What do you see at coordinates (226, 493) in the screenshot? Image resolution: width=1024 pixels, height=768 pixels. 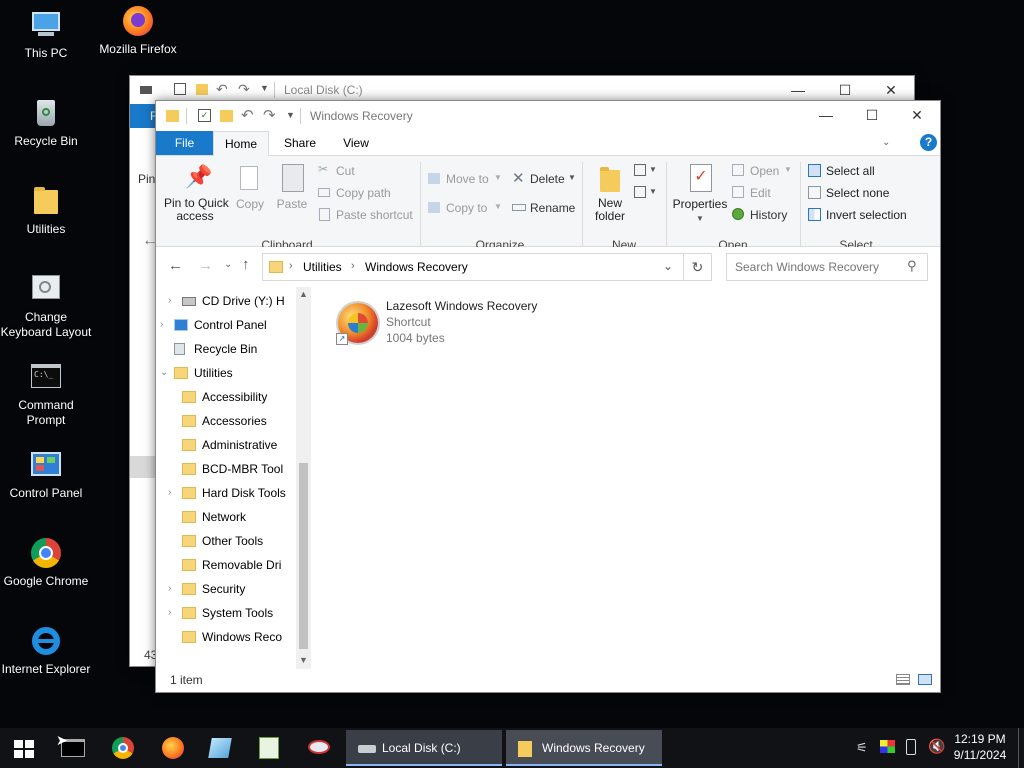 I see `tree-item: › Hard Disk Tools` at bounding box center [226, 493].